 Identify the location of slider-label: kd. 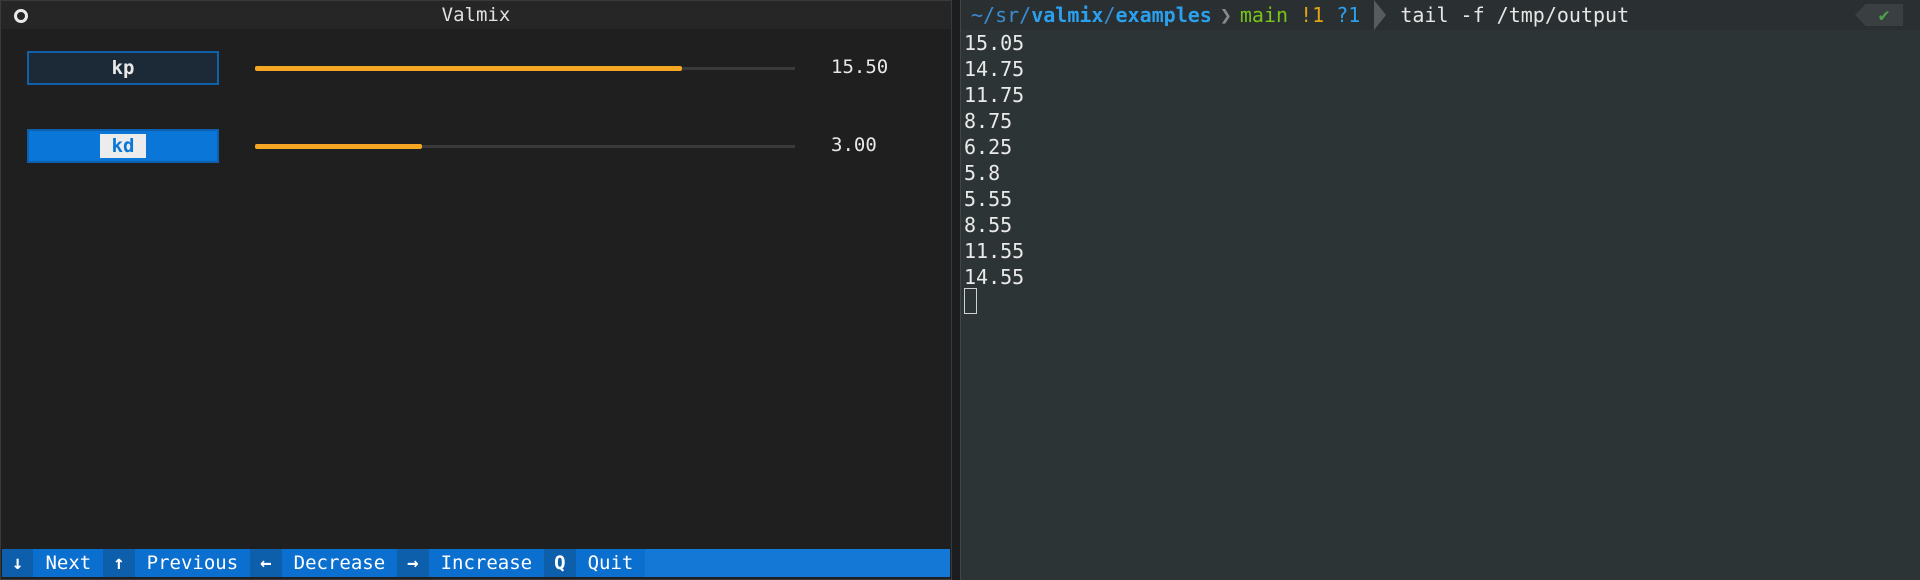
(123, 146).